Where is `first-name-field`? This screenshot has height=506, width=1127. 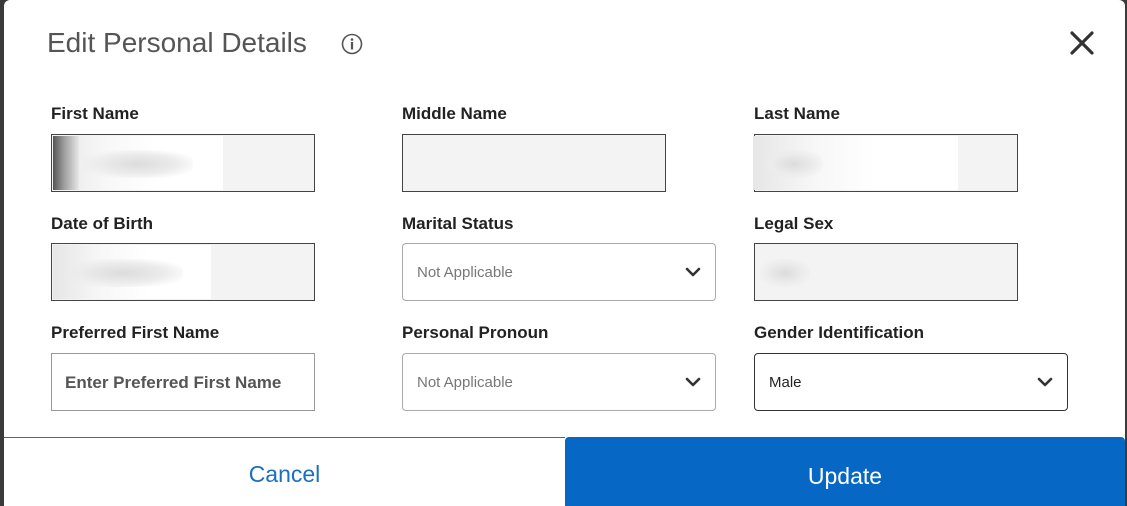 first-name-field is located at coordinates (183, 163).